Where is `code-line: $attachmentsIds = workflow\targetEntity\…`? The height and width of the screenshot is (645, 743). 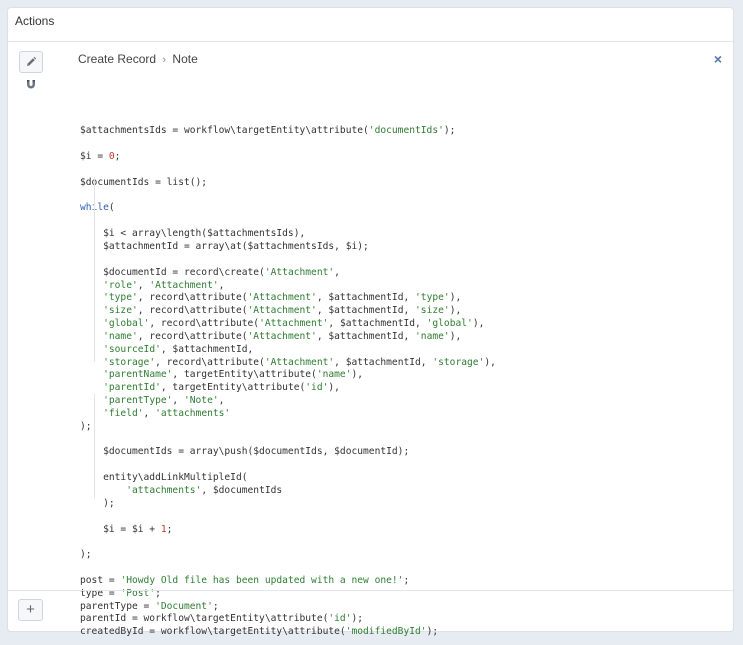
code-line: $attachmentsIds = workflow\targetEntity\… is located at coordinates (360, 131).